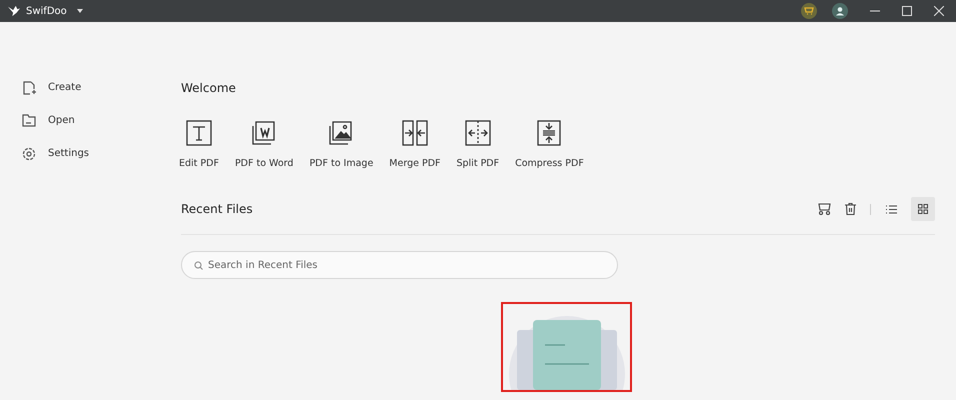 Image resolution: width=956 pixels, height=400 pixels. I want to click on search-field: Search in Recent Files, so click(399, 265).